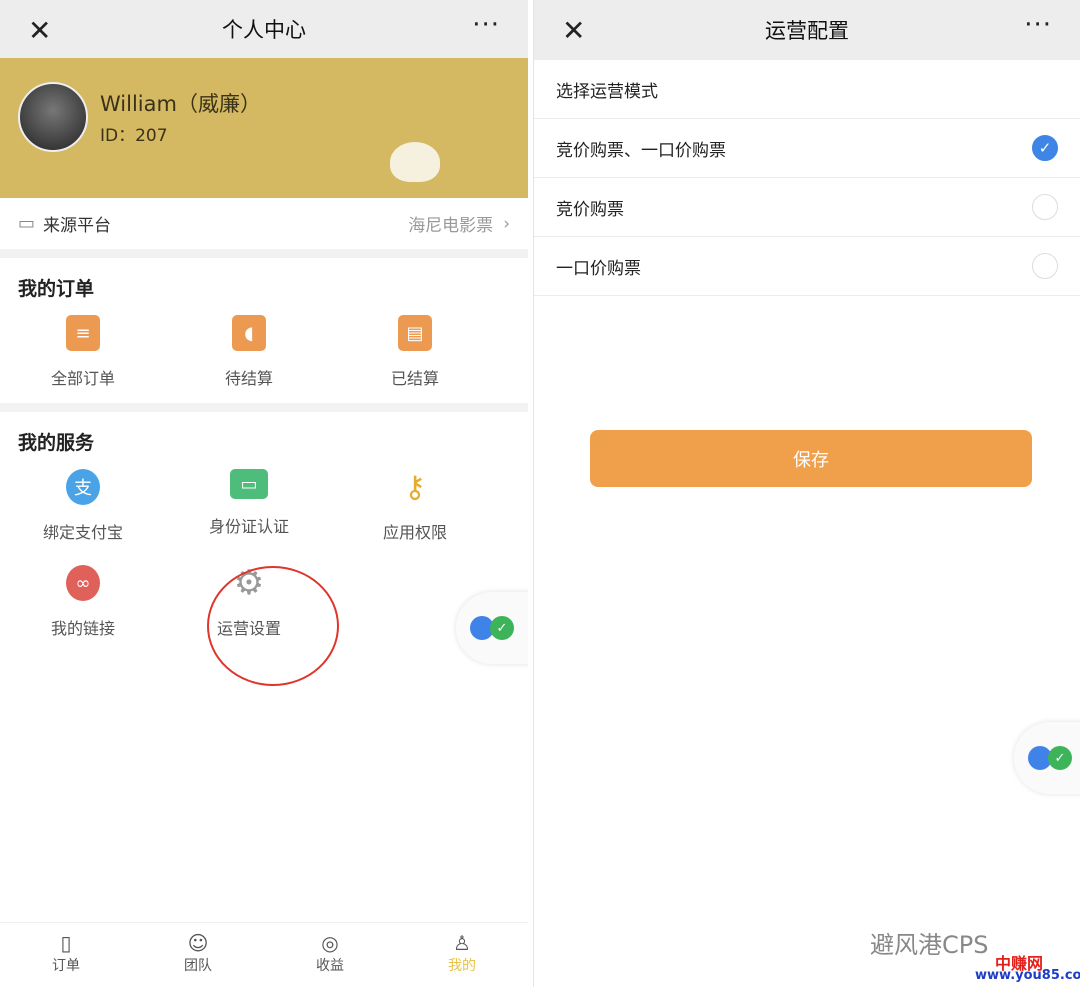  What do you see at coordinates (462, 966) in the screenshot?
I see `nav-mine-label: 我的` at bounding box center [462, 966].